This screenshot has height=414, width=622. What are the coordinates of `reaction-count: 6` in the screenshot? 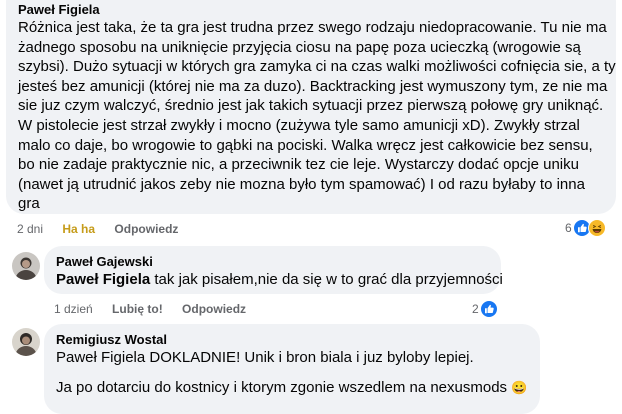 It's located at (568, 228).